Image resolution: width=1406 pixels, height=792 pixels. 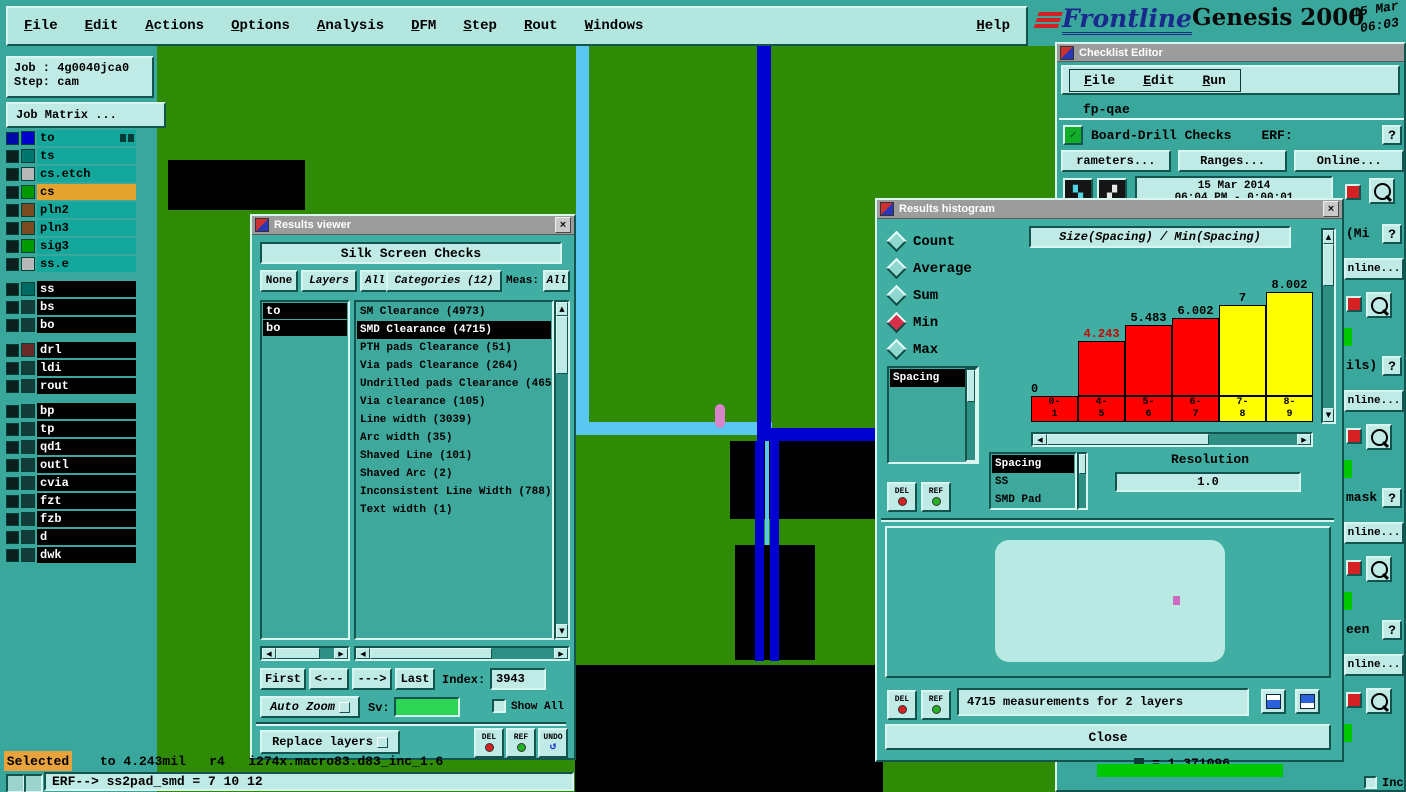 What do you see at coordinates (71, 289) in the screenshot?
I see `layer-row-ss: ss` at bounding box center [71, 289].